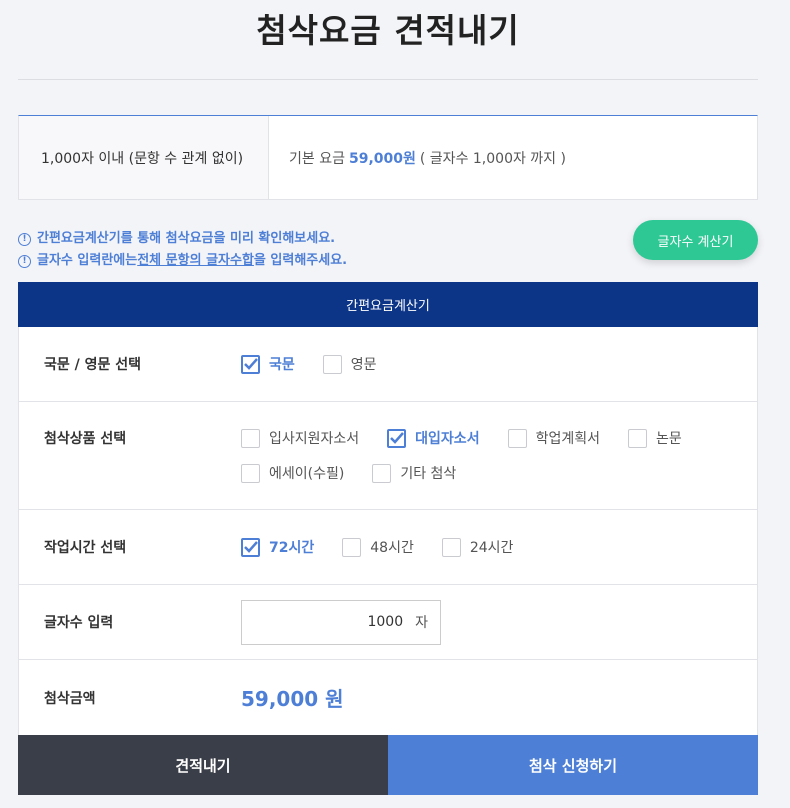 The height and width of the screenshot is (808, 790). I want to click on language-row: 국문 / 영문 선택 국문 영문, so click(388, 364).